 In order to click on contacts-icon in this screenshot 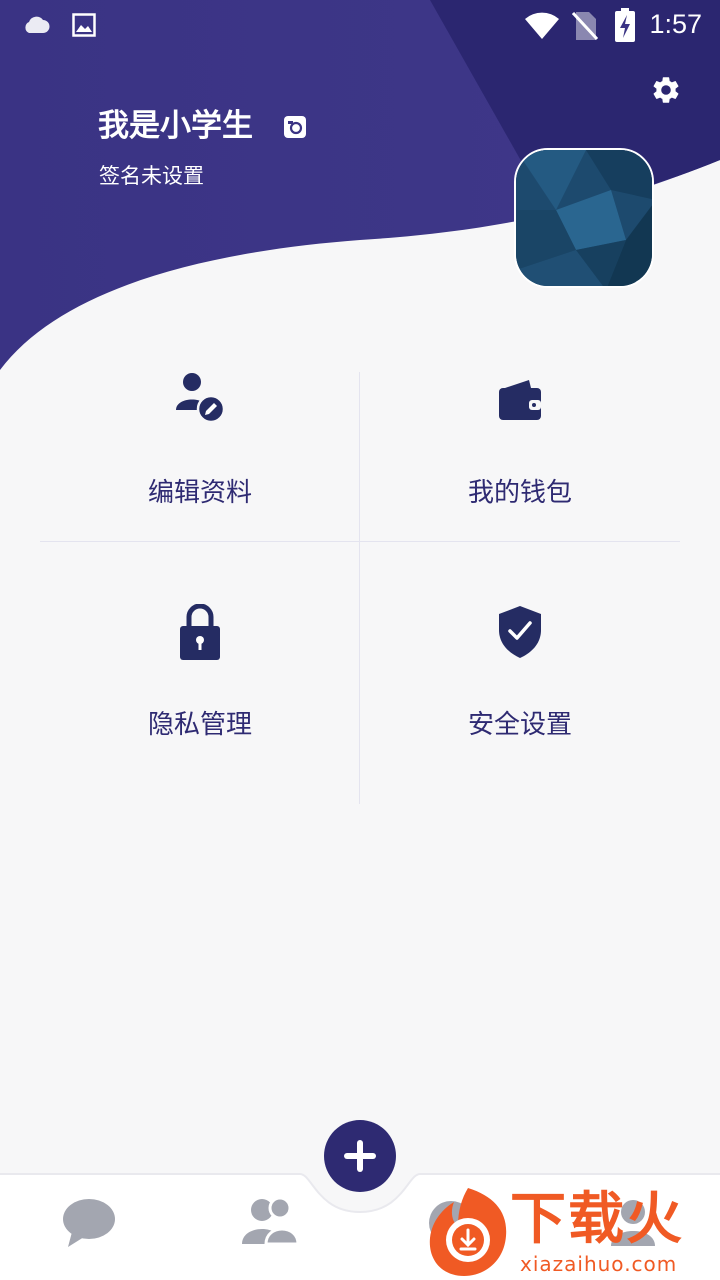, I will do `click(270, 1221)`.